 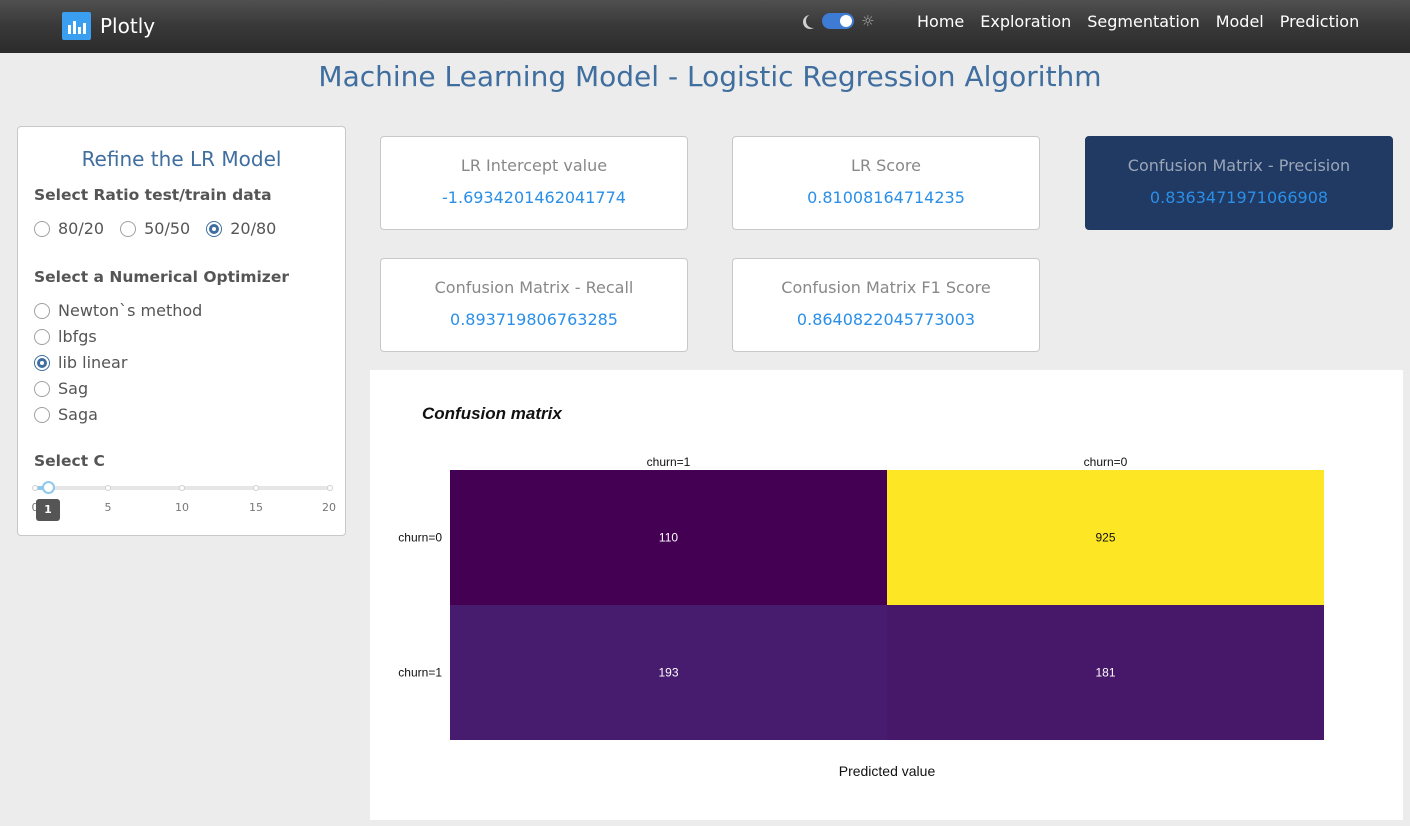 What do you see at coordinates (534, 197) in the screenshot?
I see `card-value: -1.6934201462041774` at bounding box center [534, 197].